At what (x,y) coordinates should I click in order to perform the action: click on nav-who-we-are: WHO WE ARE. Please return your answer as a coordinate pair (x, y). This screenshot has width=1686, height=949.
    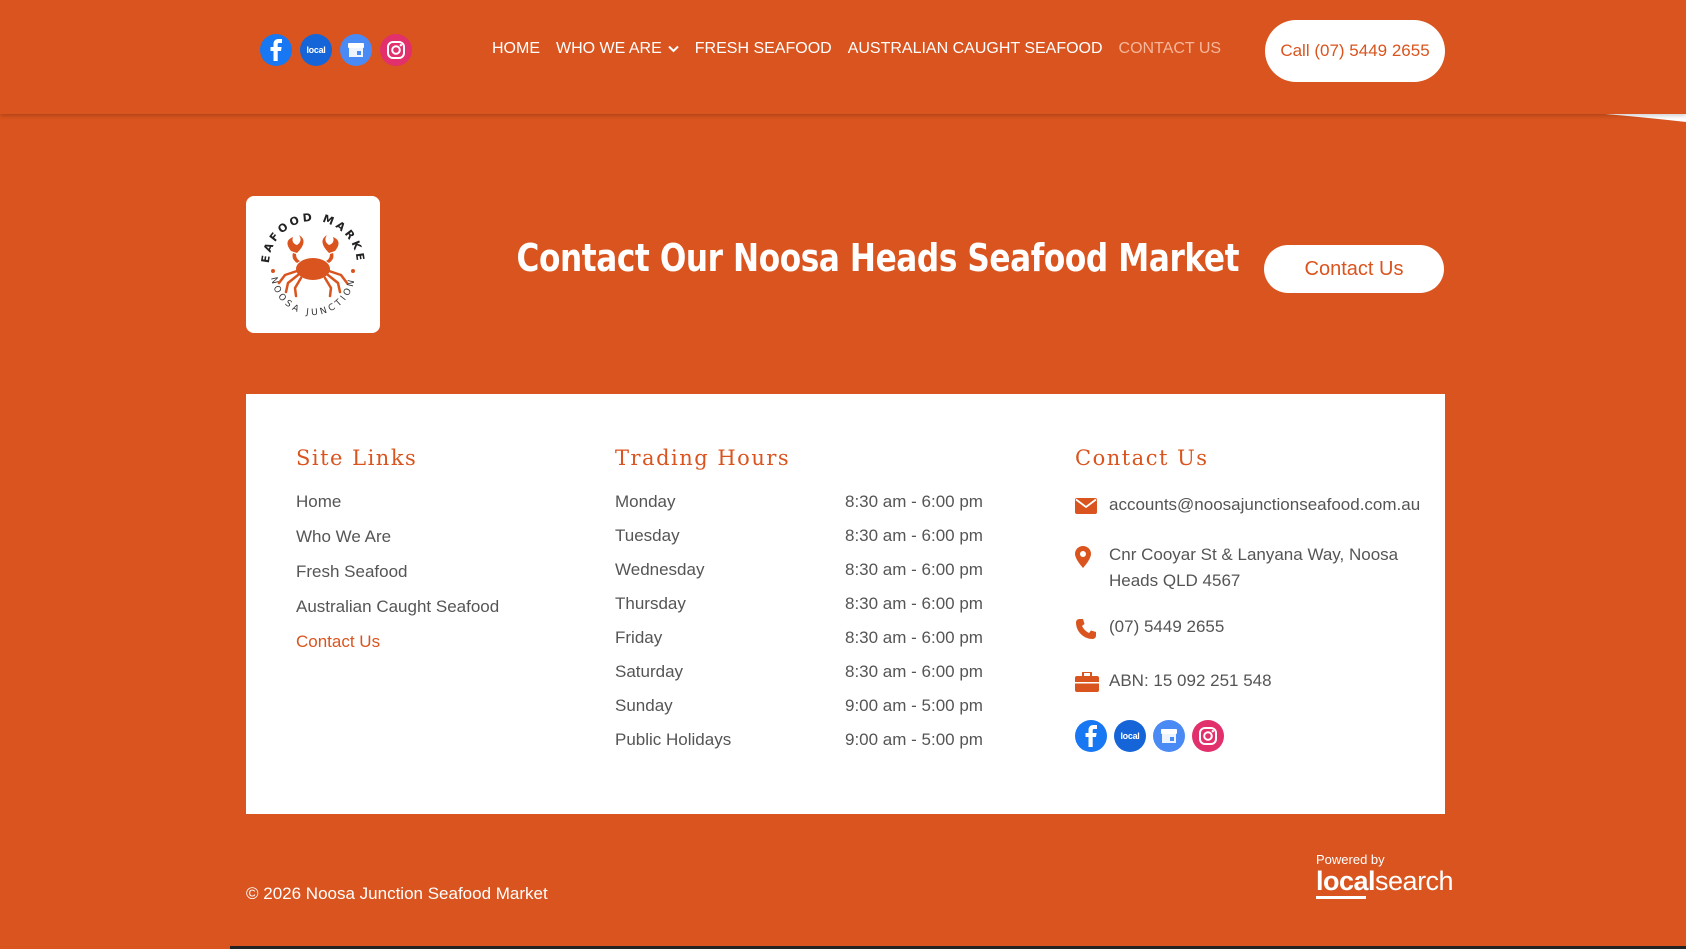
    Looking at the image, I should click on (617, 49).